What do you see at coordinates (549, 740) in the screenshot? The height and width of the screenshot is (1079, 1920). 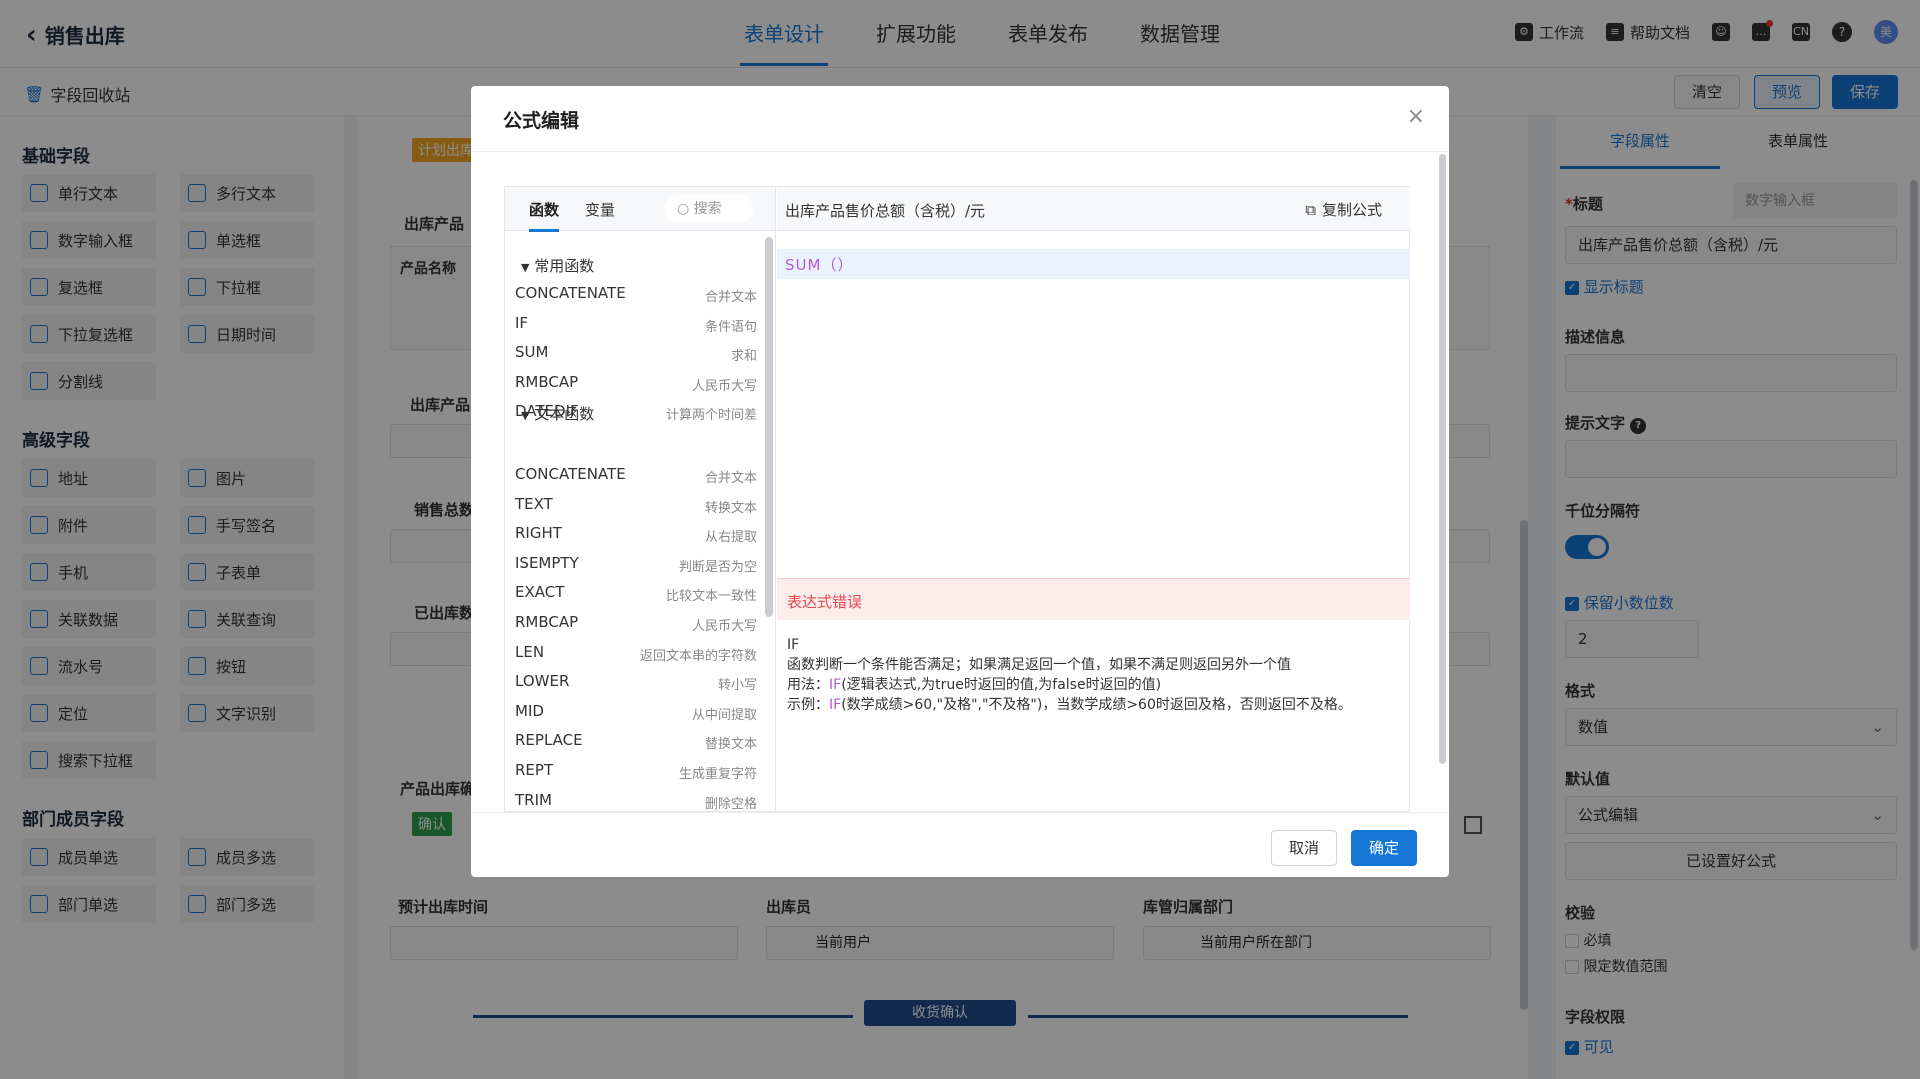 I see `function-name: REPLACE` at bounding box center [549, 740].